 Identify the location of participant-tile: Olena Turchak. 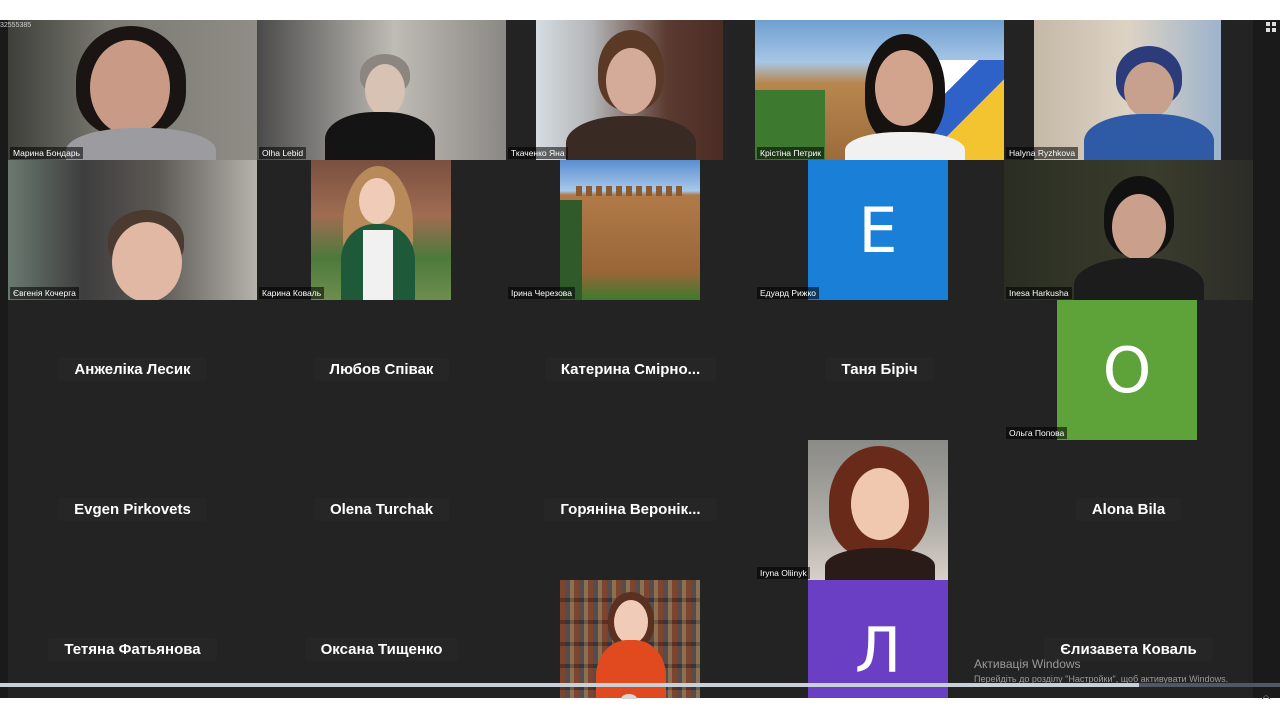
(381, 510).